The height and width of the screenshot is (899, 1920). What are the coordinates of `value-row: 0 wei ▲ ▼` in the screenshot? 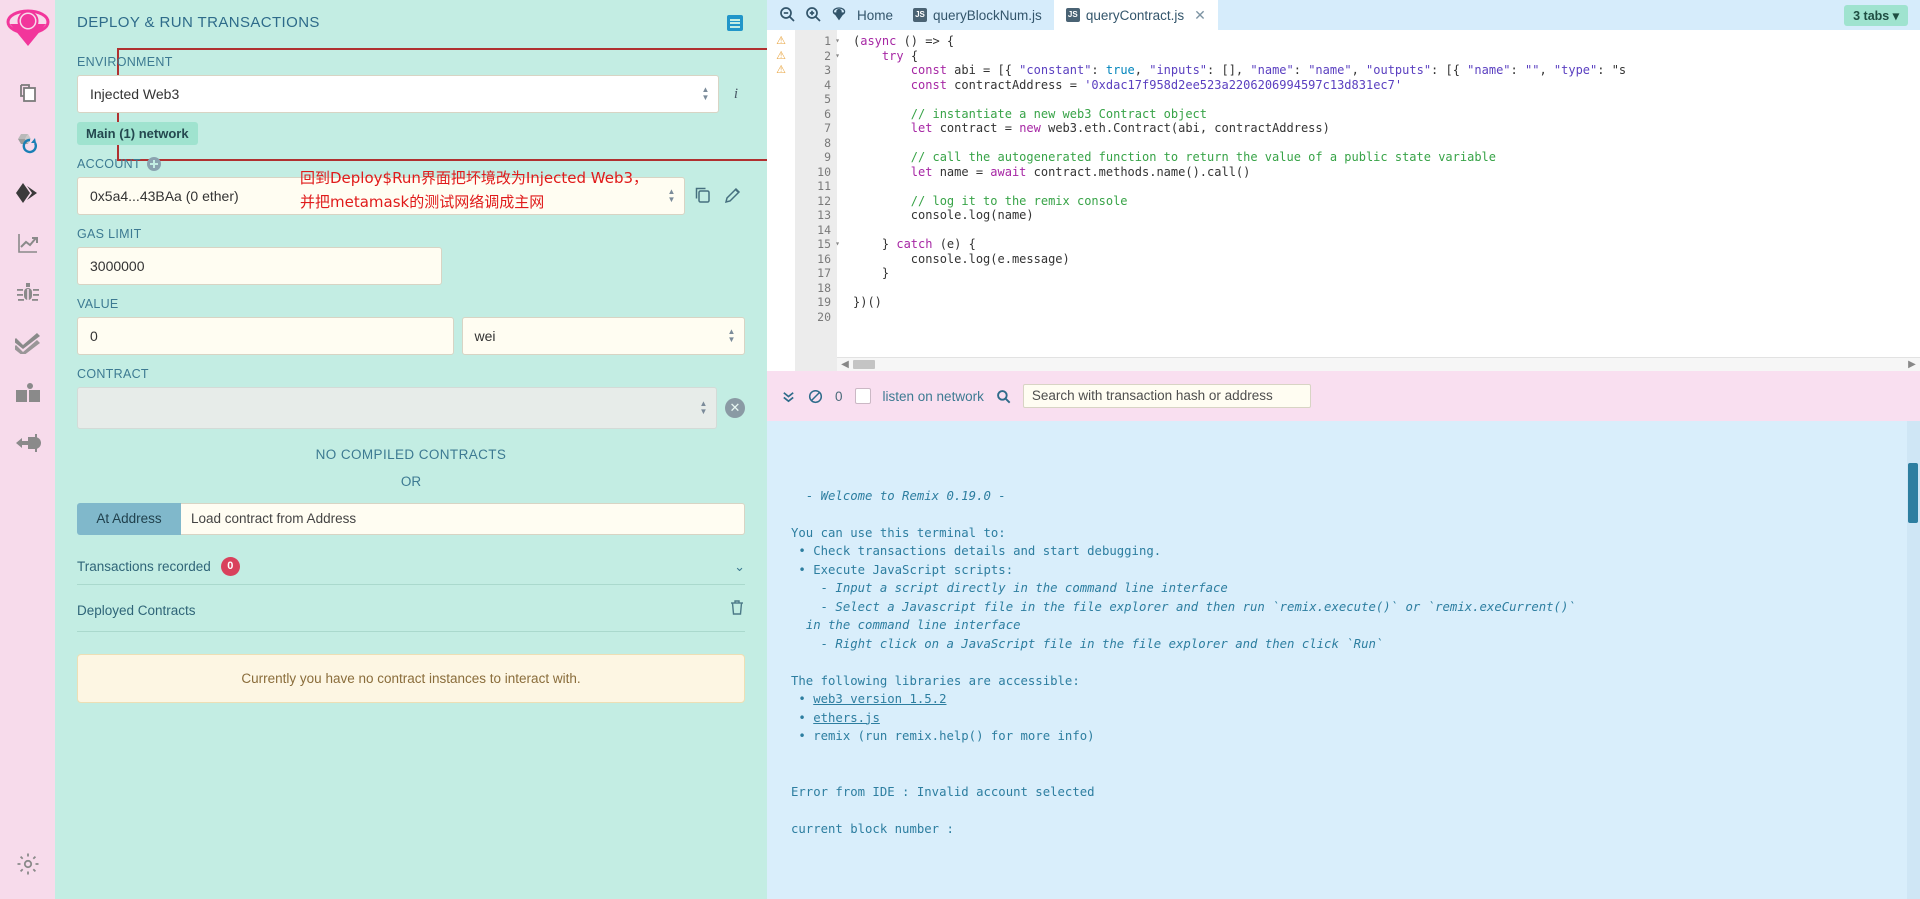 It's located at (411, 336).